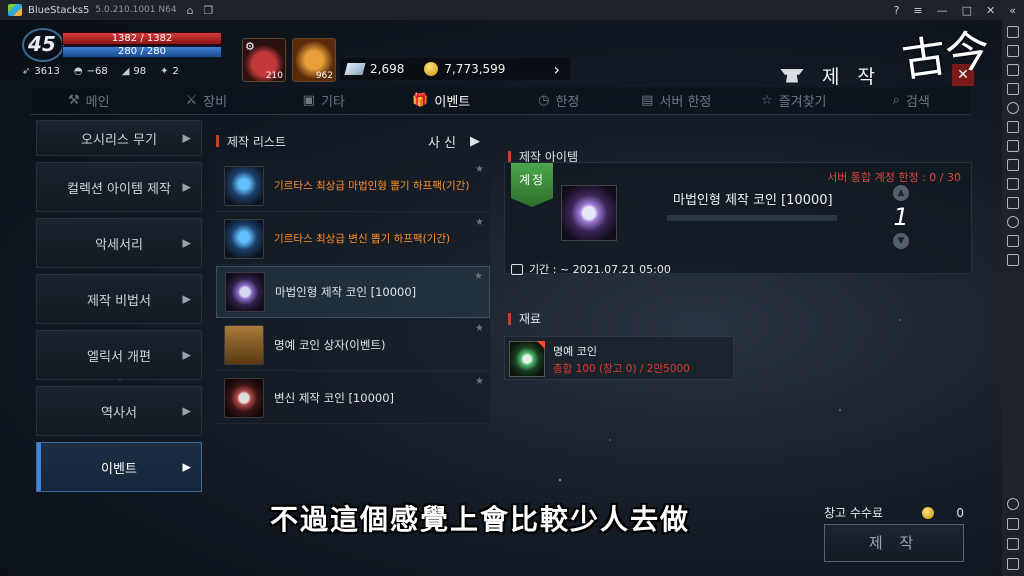 This screenshot has width=1024, height=576. I want to click on list-item: 명예 코인 상자(이벤트) ★, so click(353, 345).